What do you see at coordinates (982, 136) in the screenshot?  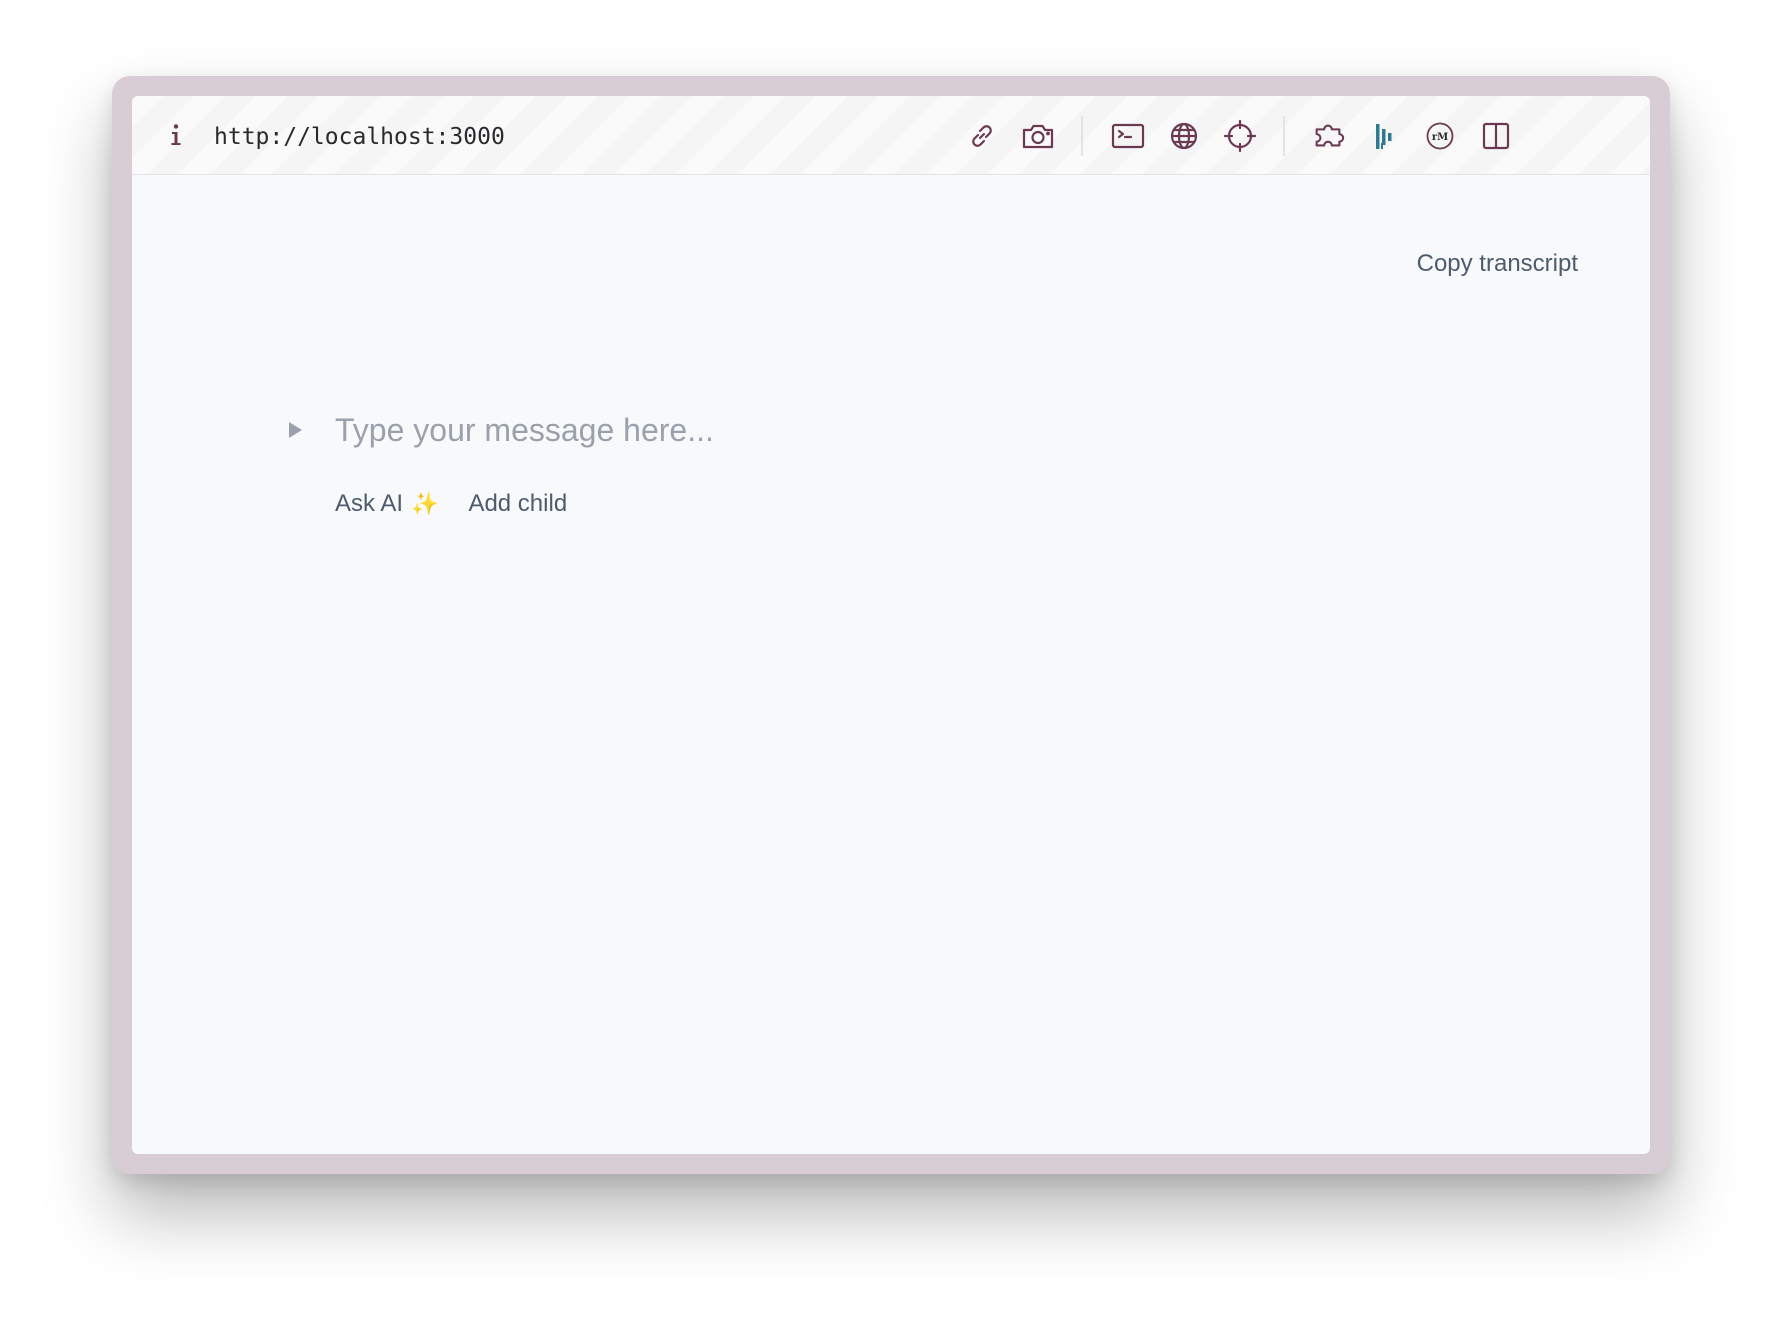 I see `link-icon` at bounding box center [982, 136].